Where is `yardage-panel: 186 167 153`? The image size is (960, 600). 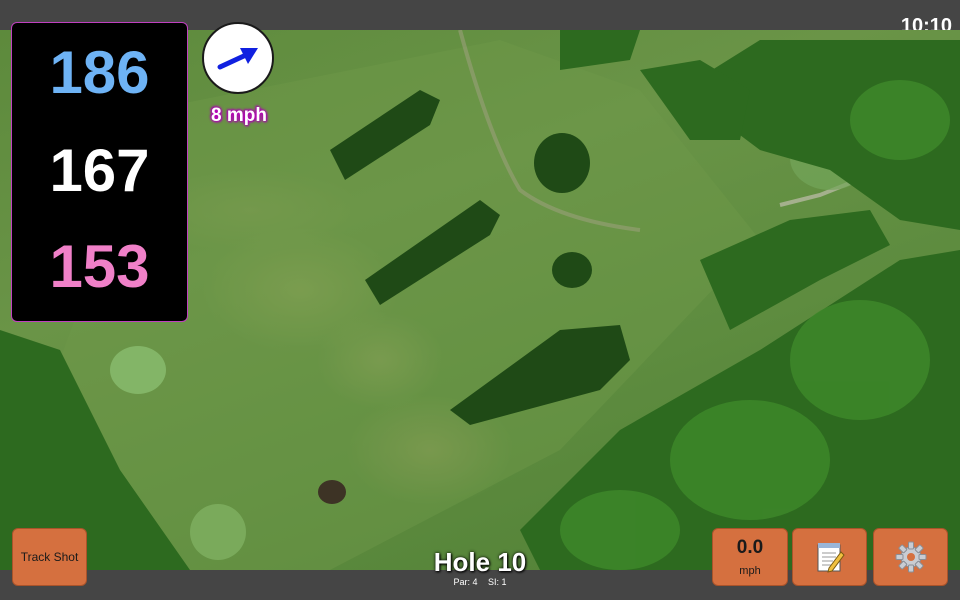
yardage-panel: 186 167 153 is located at coordinates (99, 172).